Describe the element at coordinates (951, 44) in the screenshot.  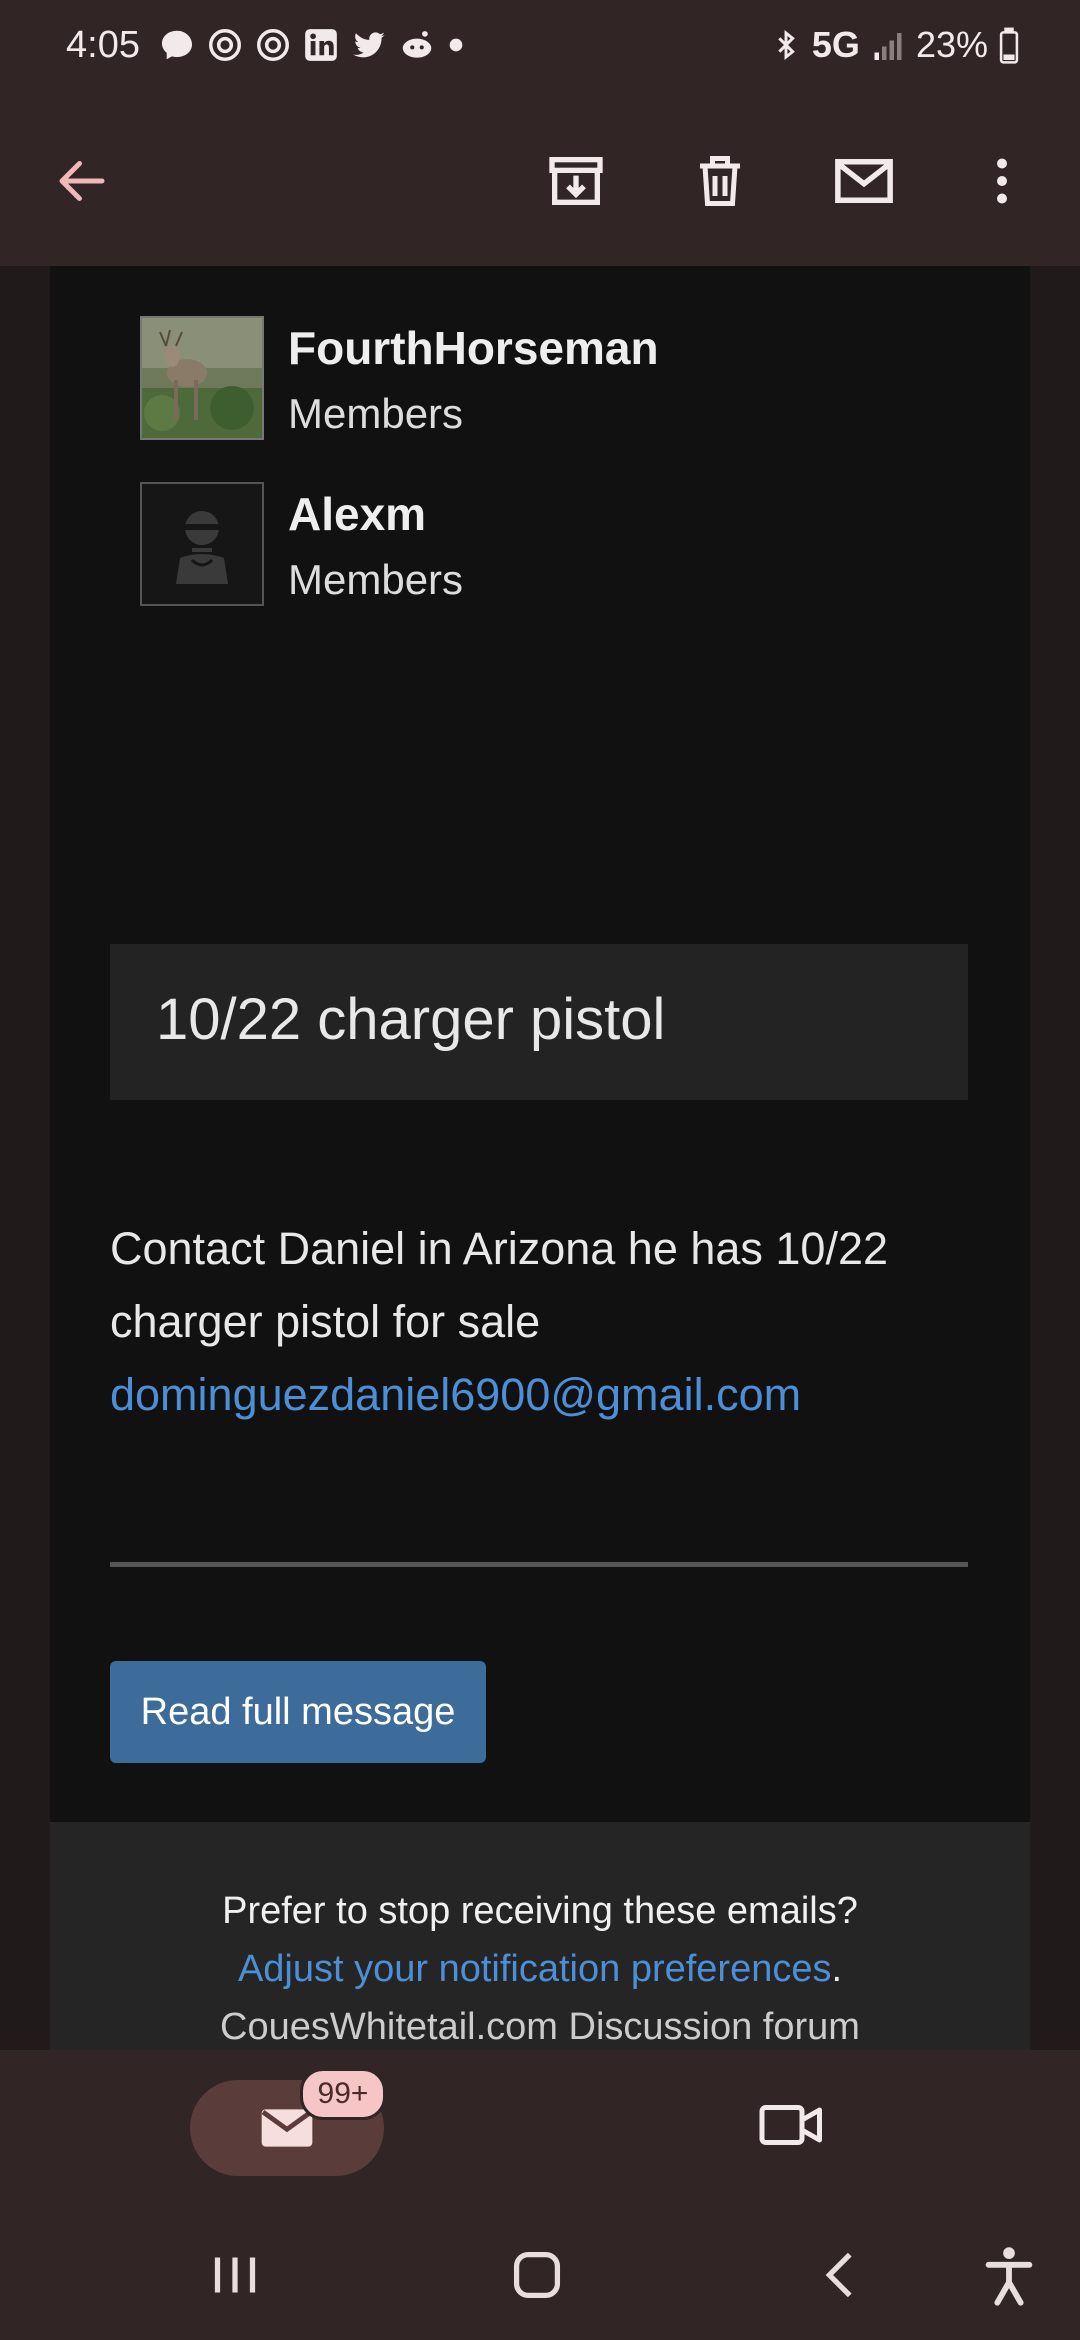
I see `battery-percent: 23%` at that location.